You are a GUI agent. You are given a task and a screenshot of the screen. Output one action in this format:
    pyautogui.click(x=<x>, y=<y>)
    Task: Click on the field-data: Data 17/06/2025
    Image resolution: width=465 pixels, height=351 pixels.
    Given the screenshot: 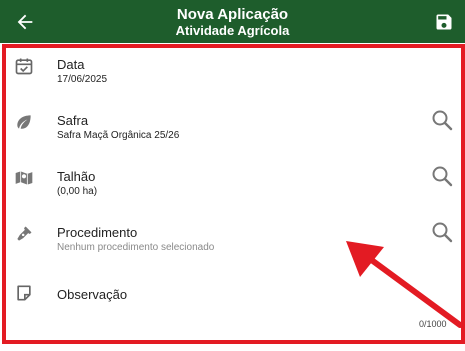 What is the action you would take?
    pyautogui.click(x=232, y=69)
    